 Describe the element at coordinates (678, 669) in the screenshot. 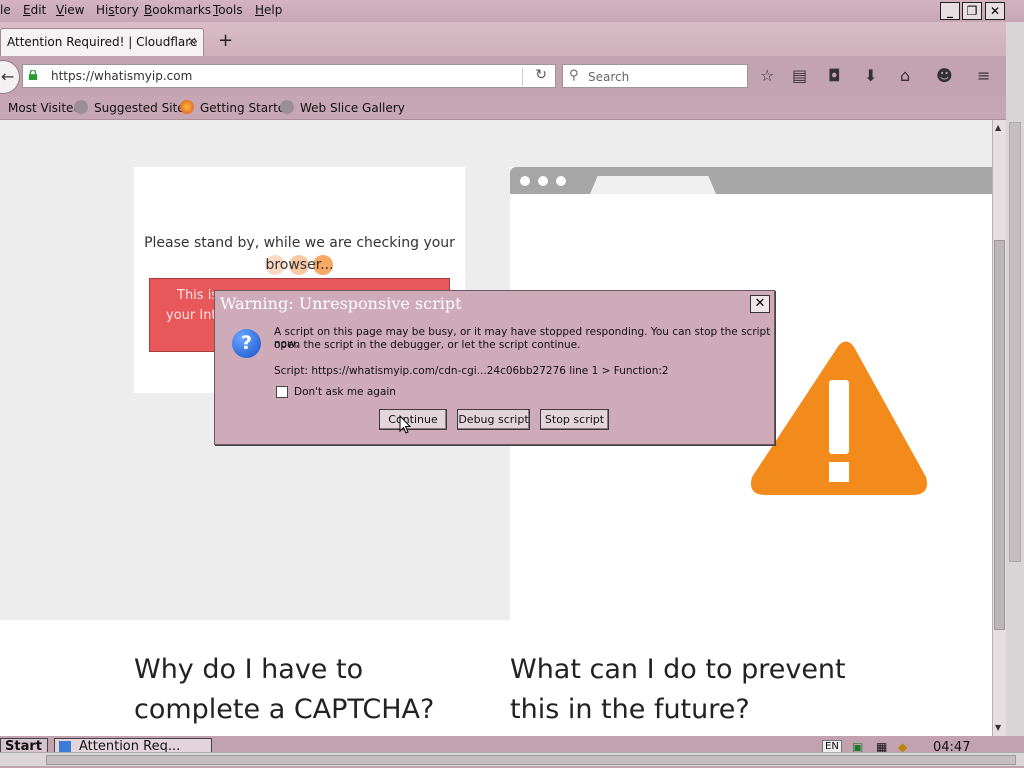

I see `faq-heading-line: What can I do to prevent` at that location.